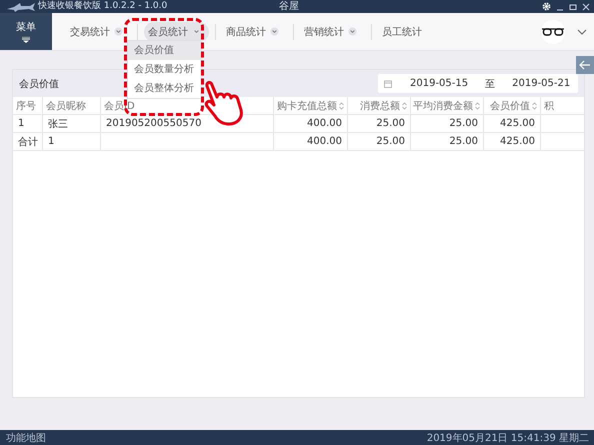  Describe the element at coordinates (26, 40) in the screenshot. I see `menu-down-icon` at that location.